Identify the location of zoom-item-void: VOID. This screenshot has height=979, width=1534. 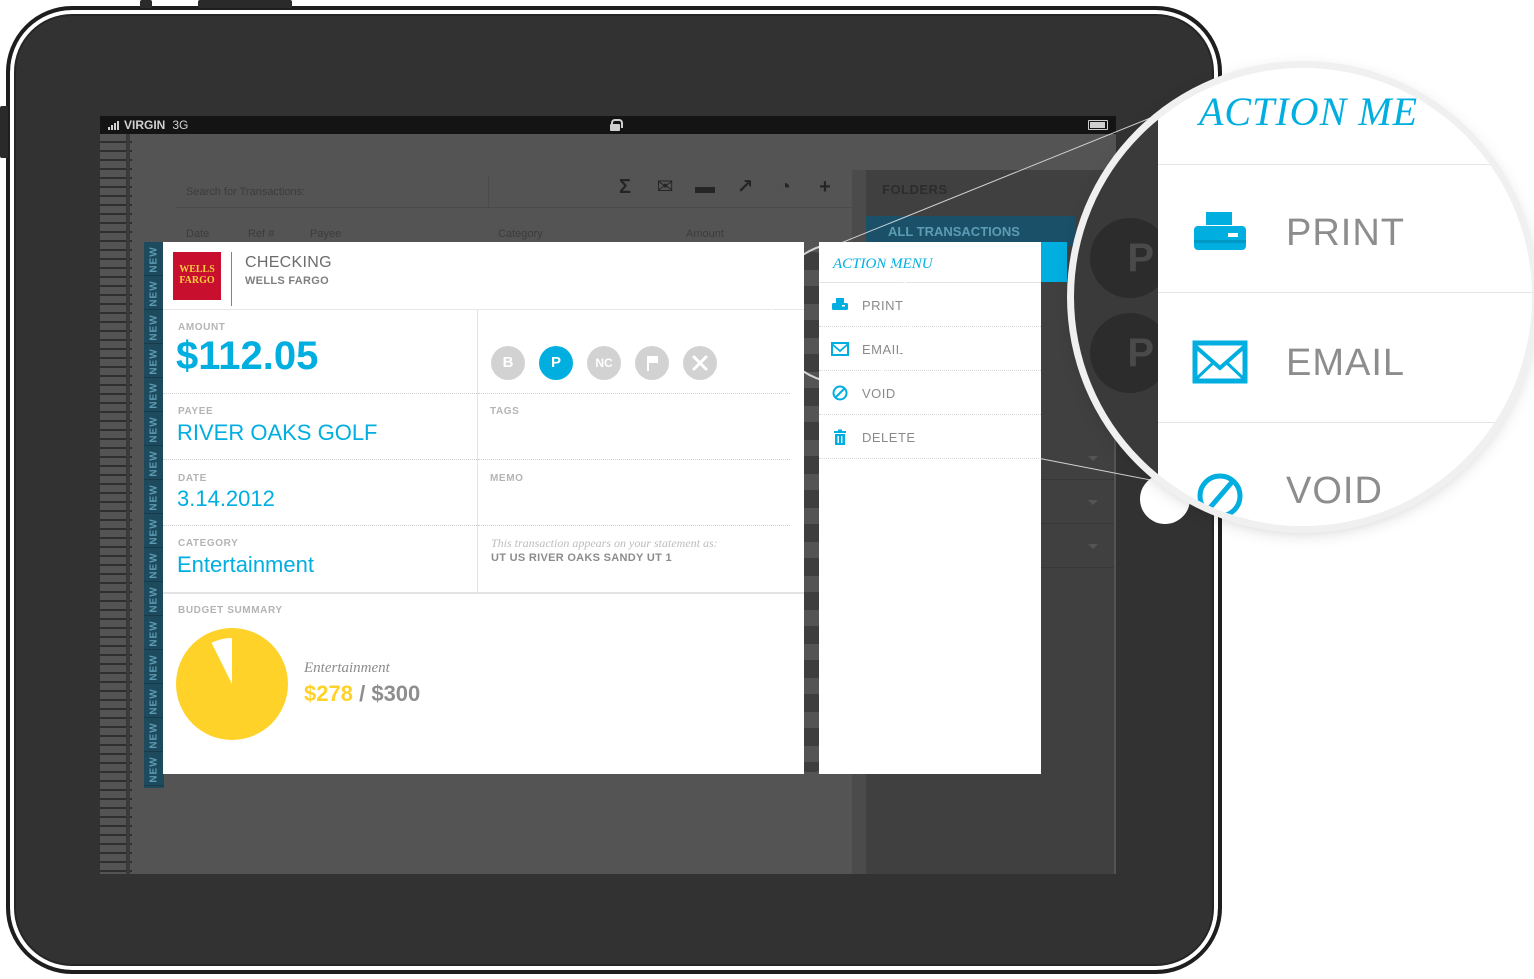
(1334, 491).